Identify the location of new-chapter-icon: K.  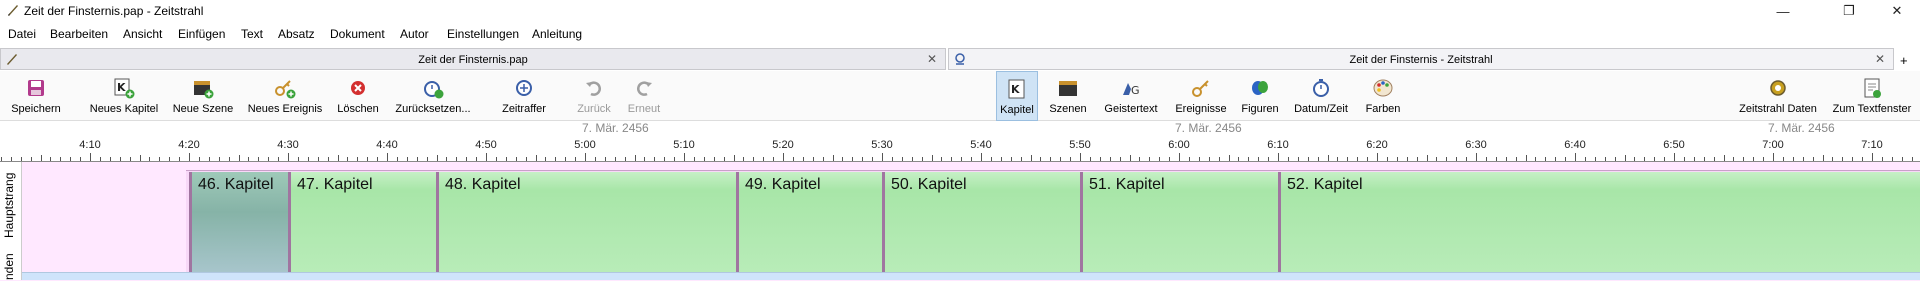
(124, 88).